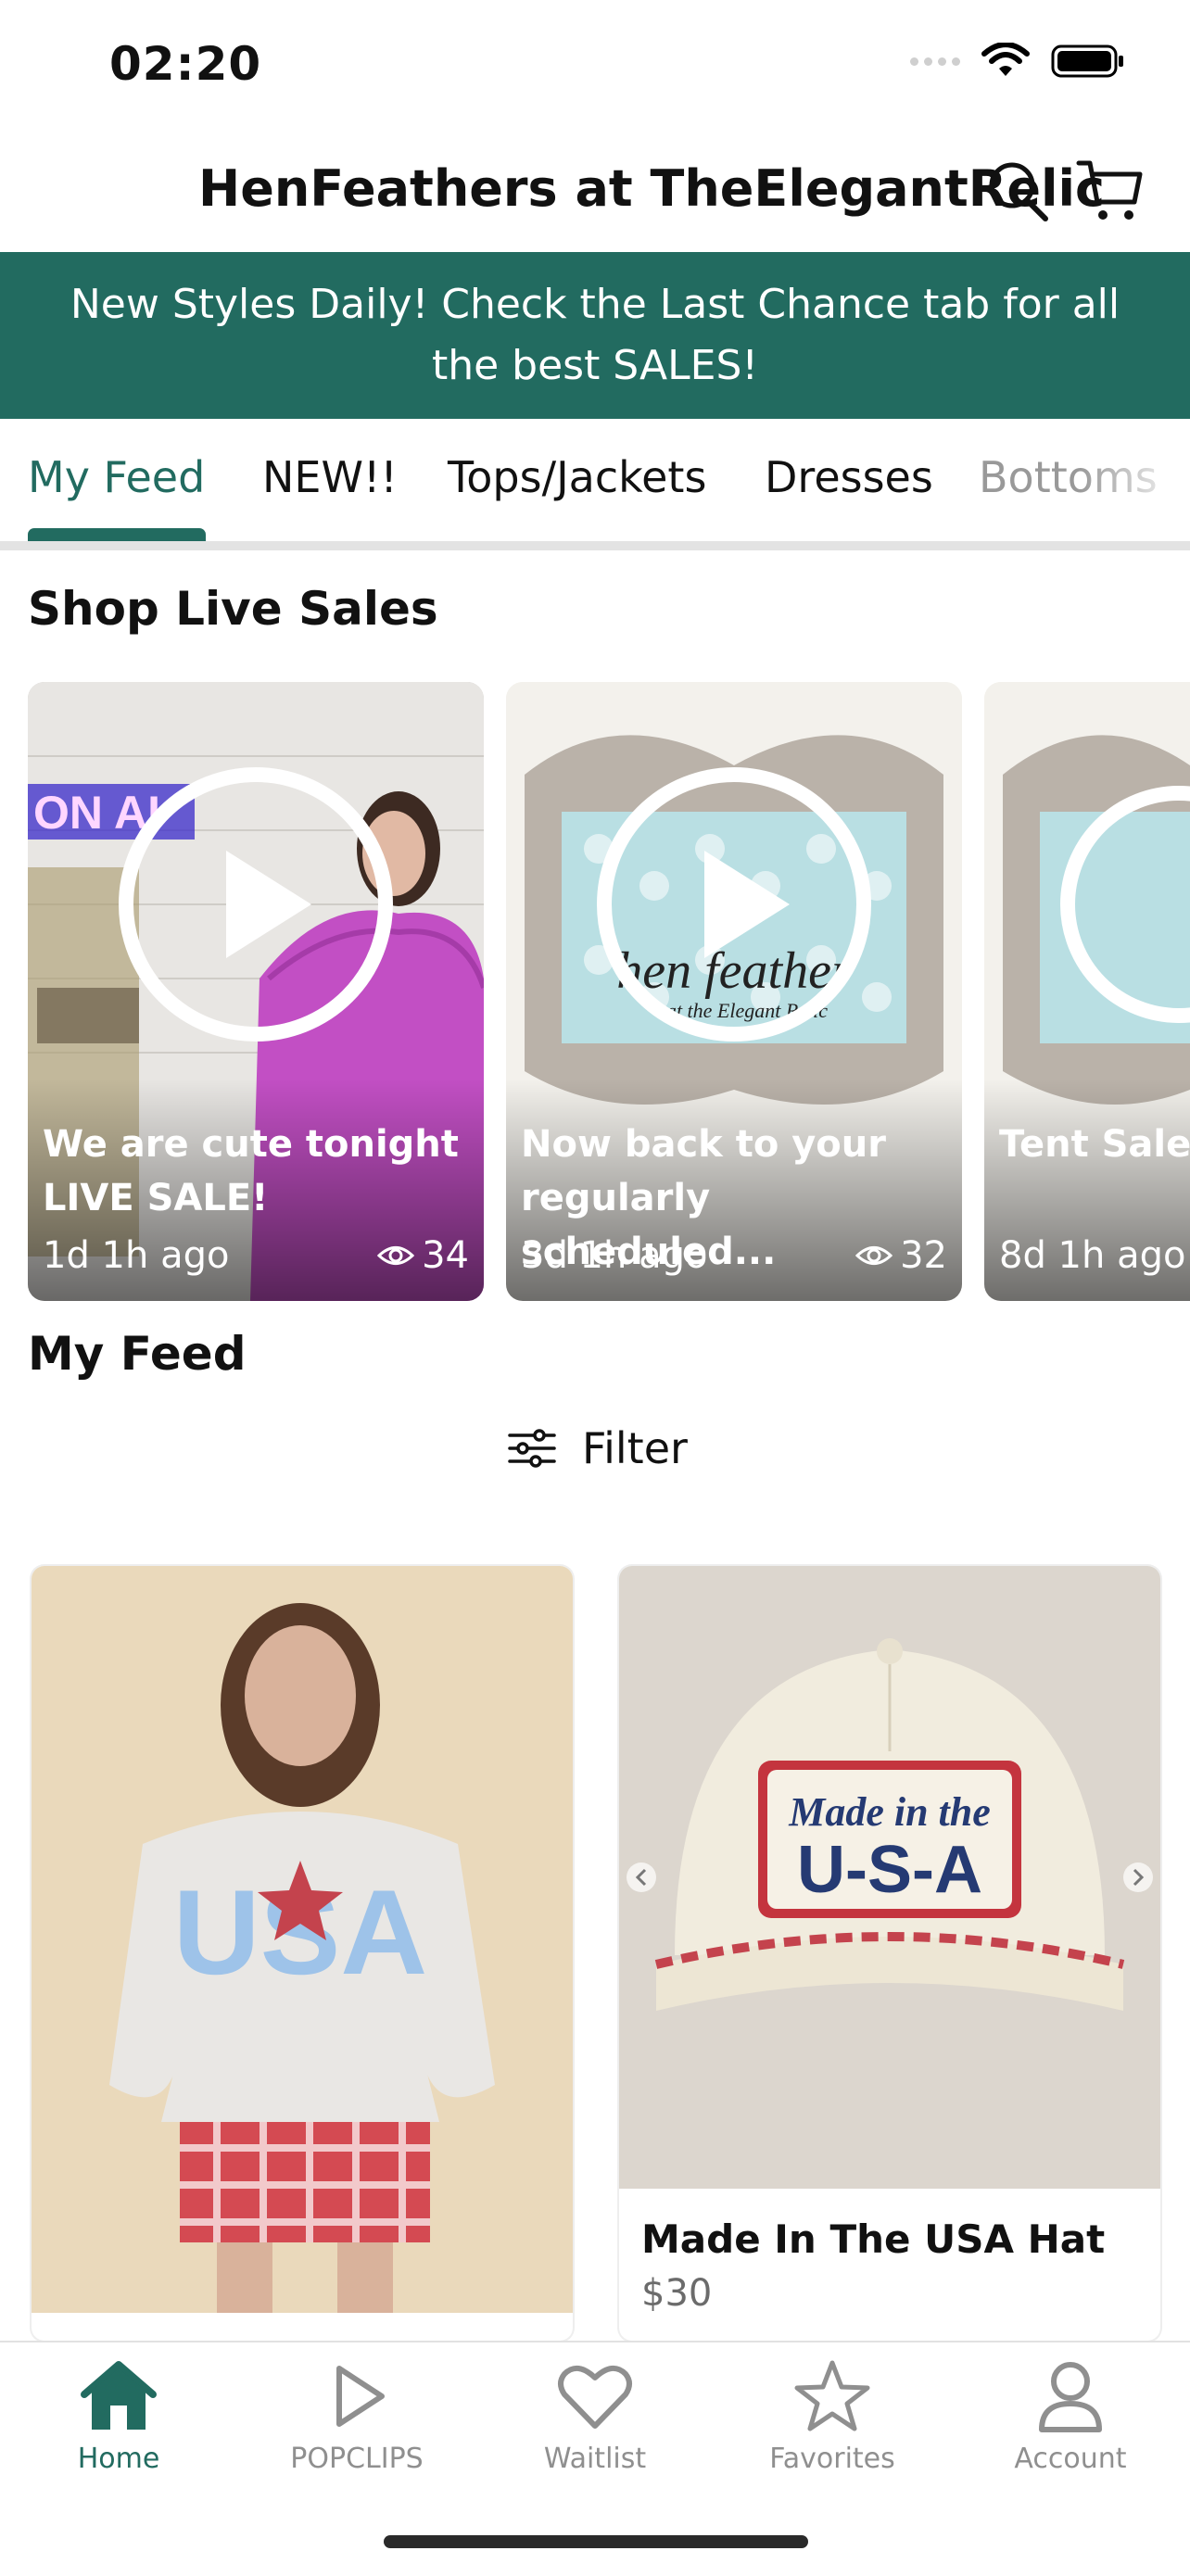  Describe the element at coordinates (677, 2293) in the screenshot. I see `product-price: $30` at that location.